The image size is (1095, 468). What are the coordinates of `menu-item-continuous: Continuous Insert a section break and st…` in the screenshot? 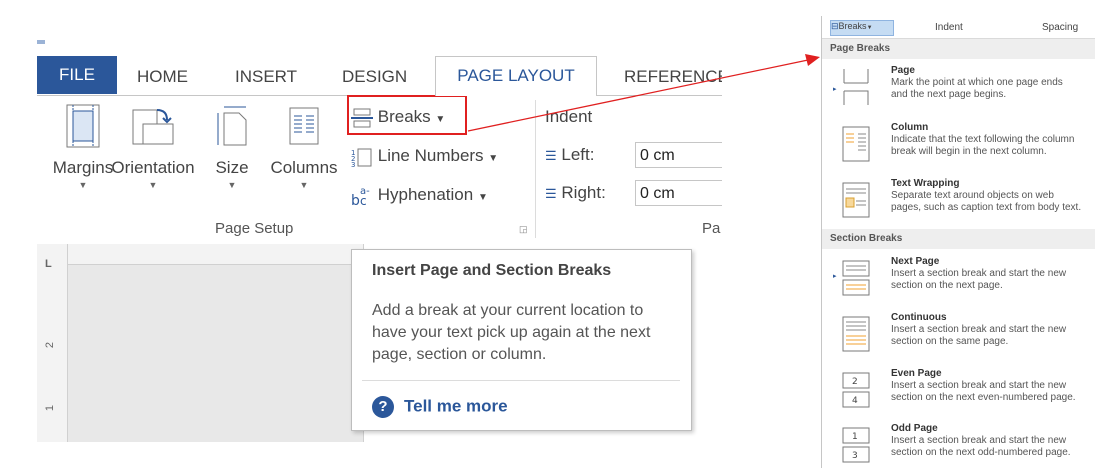 It's located at (958, 337).